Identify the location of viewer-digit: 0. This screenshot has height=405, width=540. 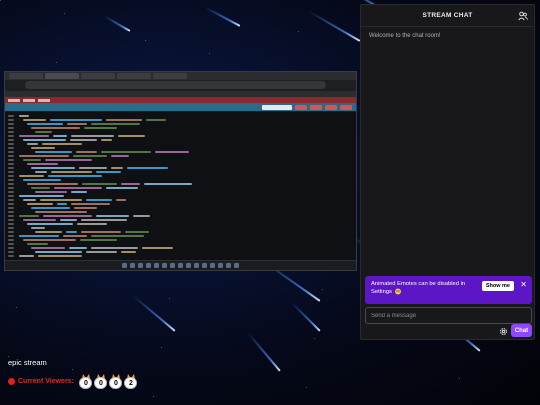
(101, 381).